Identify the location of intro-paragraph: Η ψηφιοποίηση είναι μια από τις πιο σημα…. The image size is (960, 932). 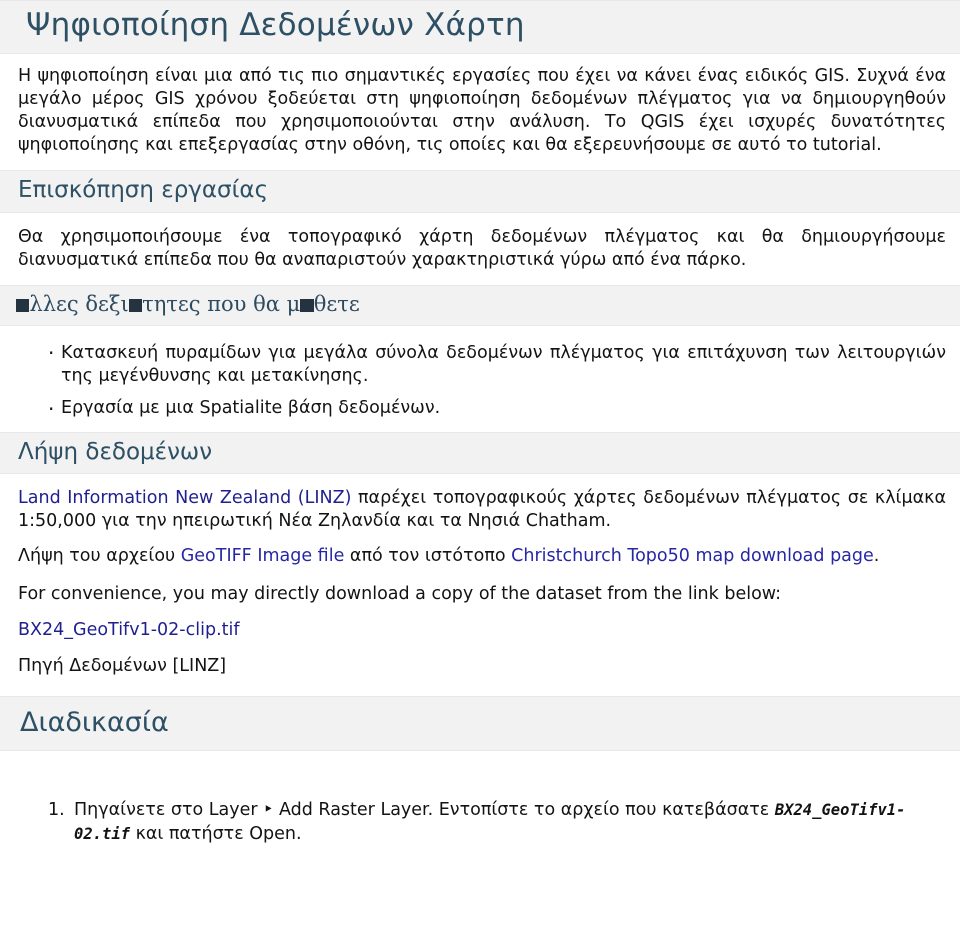
(482, 110).